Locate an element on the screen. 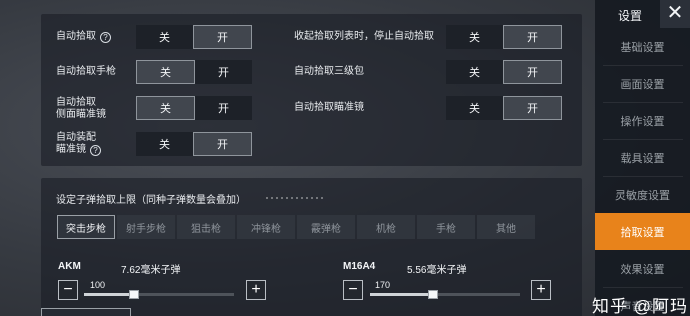  auto-pickup-toggle: 关 开 is located at coordinates (194, 37).